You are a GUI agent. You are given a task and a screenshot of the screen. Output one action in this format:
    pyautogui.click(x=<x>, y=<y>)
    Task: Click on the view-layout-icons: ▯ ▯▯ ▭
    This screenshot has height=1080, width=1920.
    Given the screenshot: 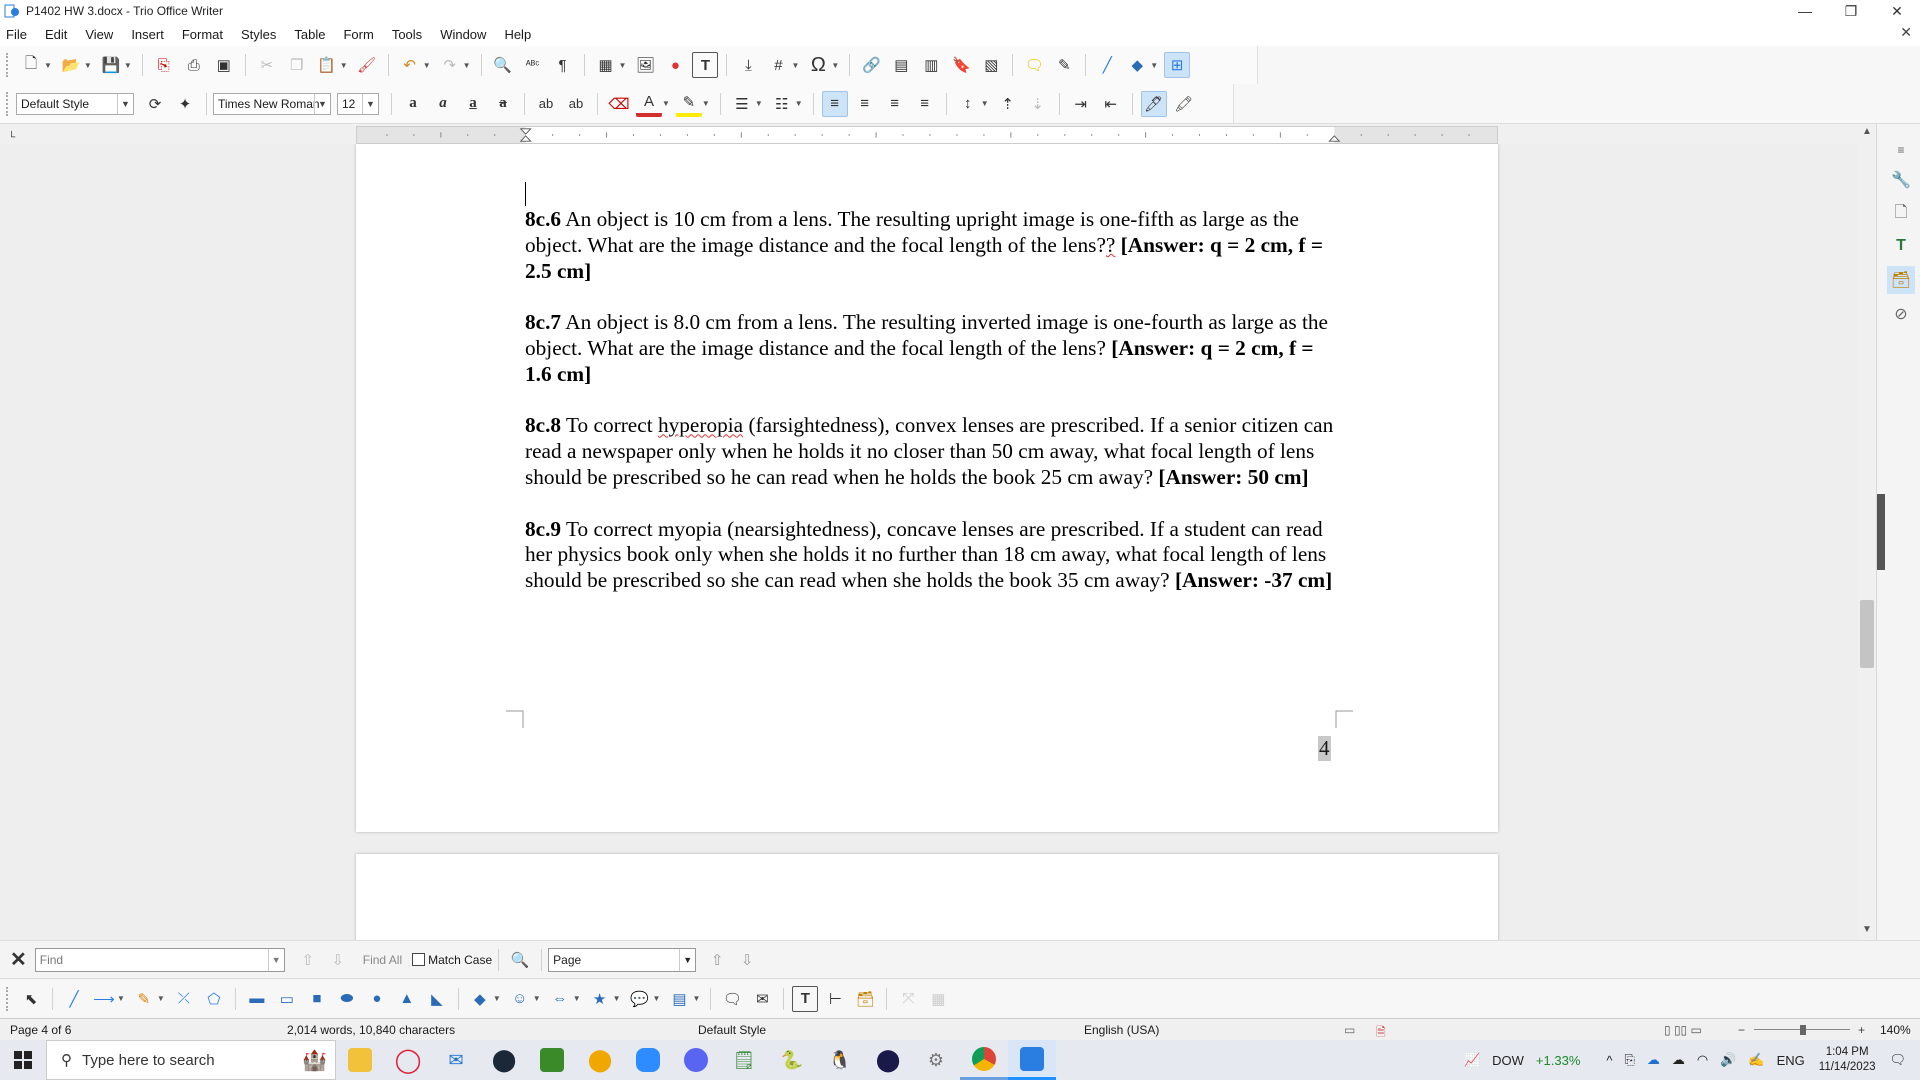 What is the action you would take?
    pyautogui.click(x=1683, y=1030)
    